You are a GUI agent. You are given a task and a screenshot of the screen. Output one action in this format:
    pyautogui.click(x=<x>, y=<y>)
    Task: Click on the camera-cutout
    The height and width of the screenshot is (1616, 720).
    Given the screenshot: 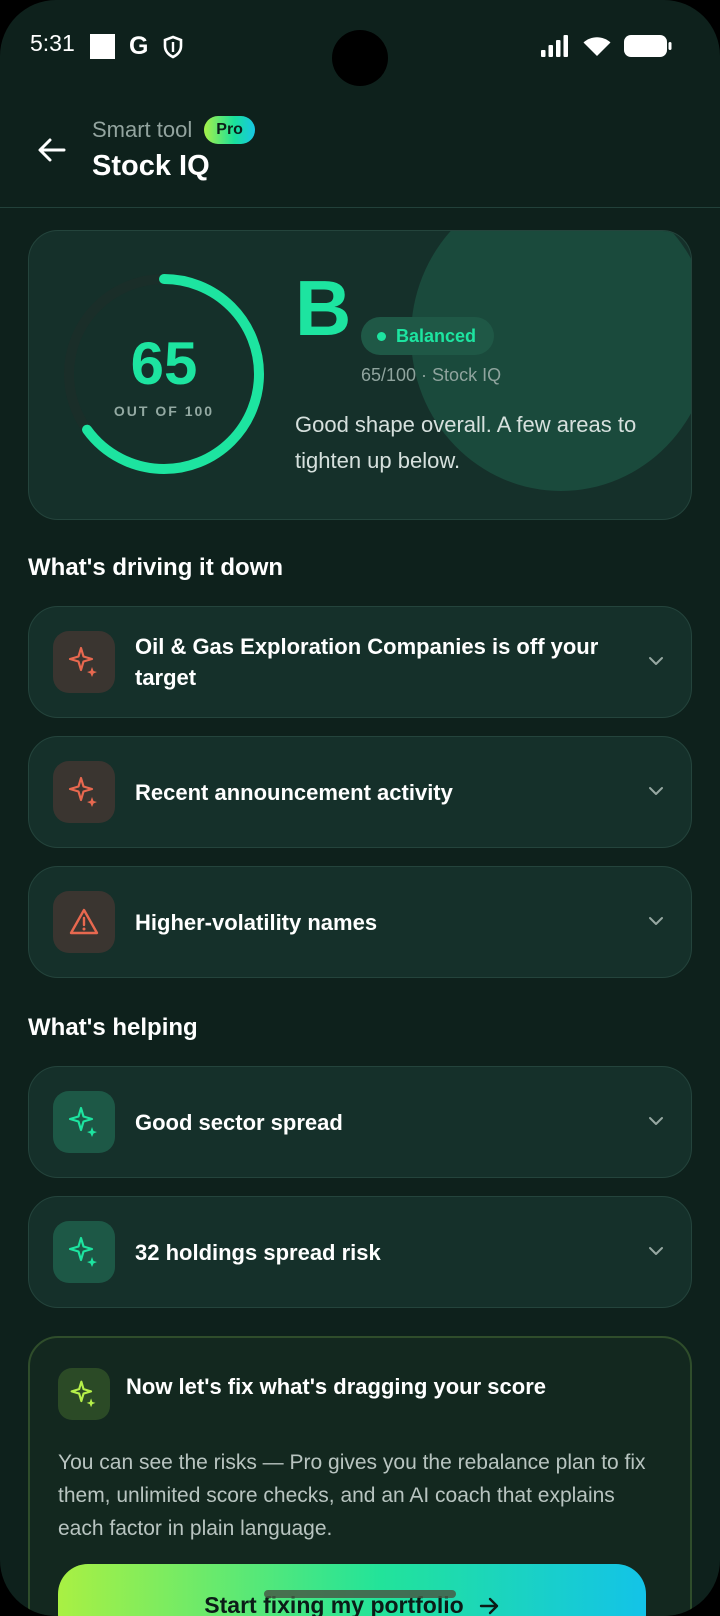 What is the action you would take?
    pyautogui.click(x=360, y=58)
    